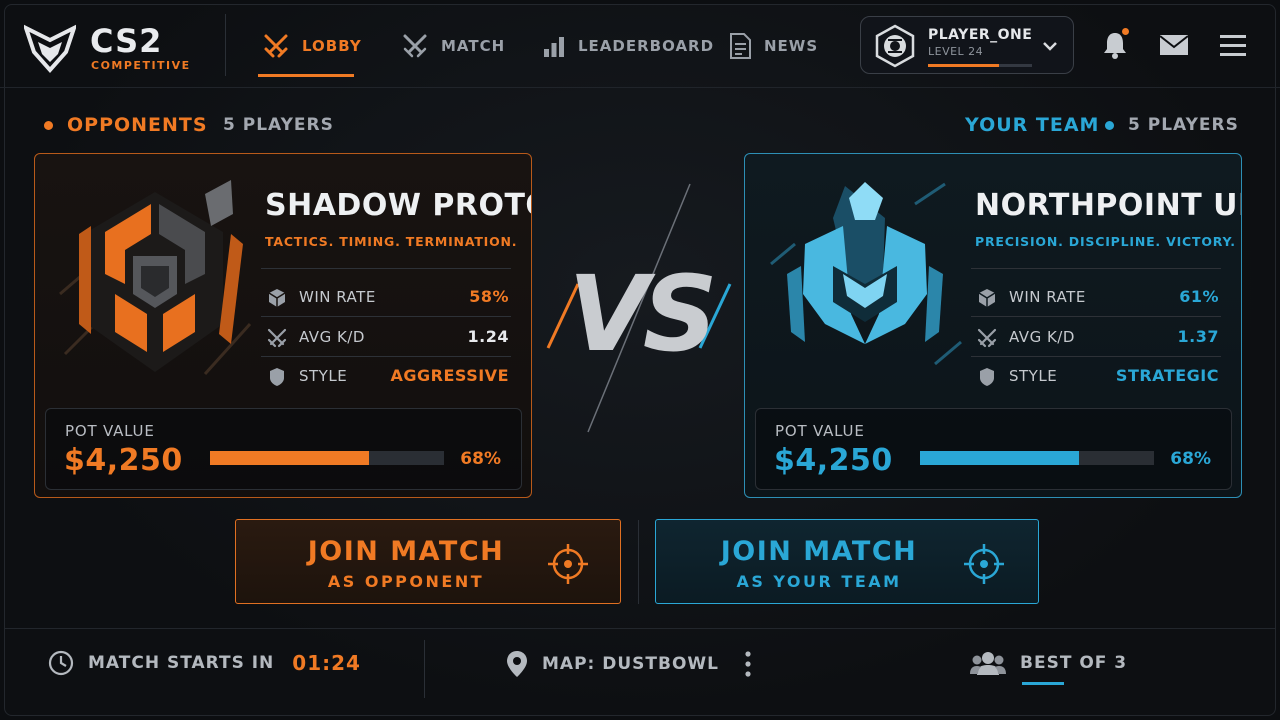  I want to click on stat-value: 1.24, so click(488, 336).